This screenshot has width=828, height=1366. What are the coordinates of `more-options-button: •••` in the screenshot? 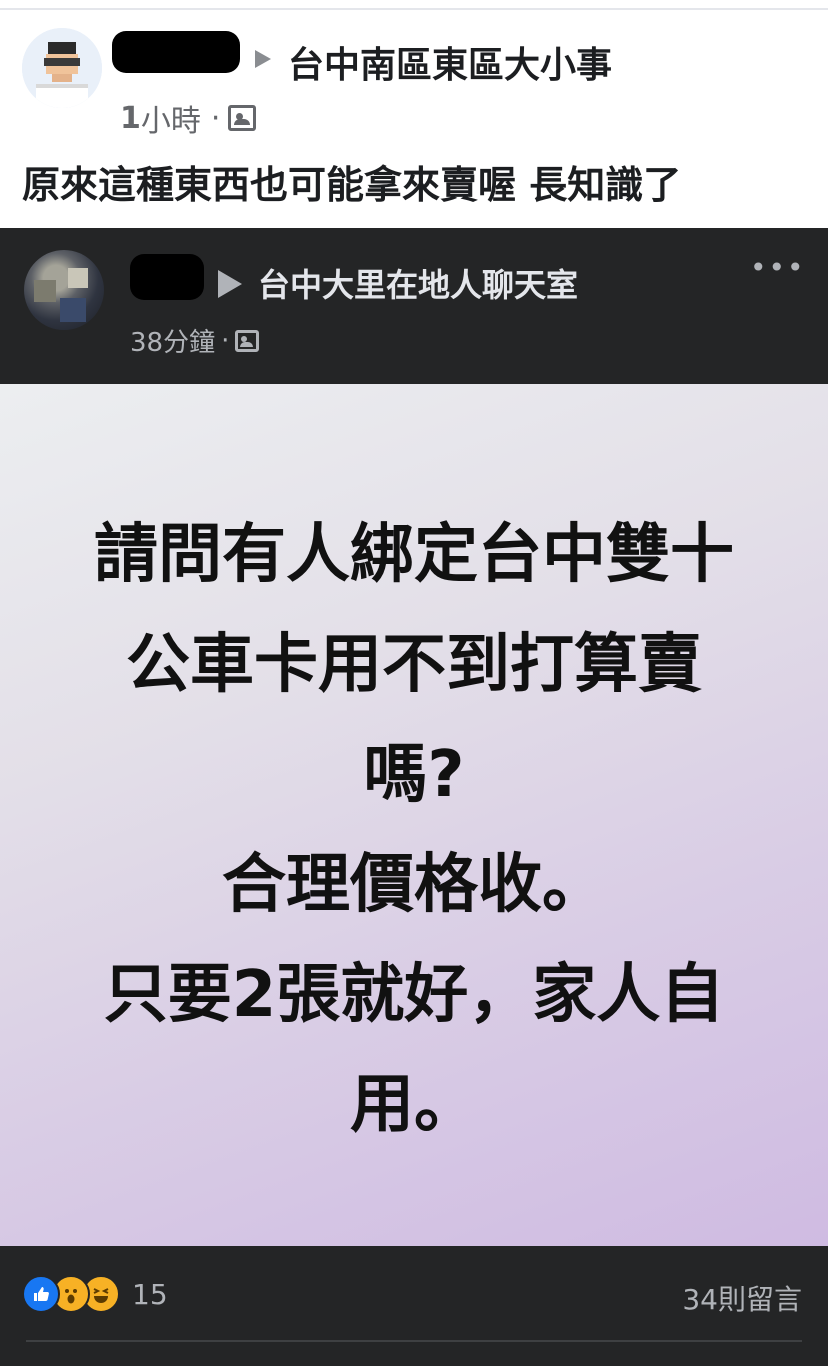 It's located at (778, 268).